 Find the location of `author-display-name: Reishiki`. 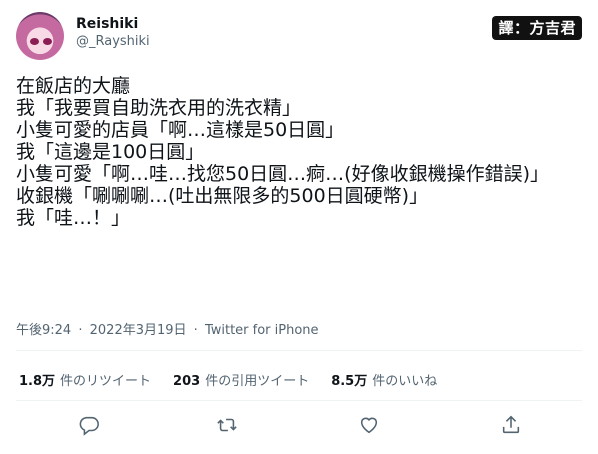

author-display-name: Reishiki is located at coordinates (113, 24).